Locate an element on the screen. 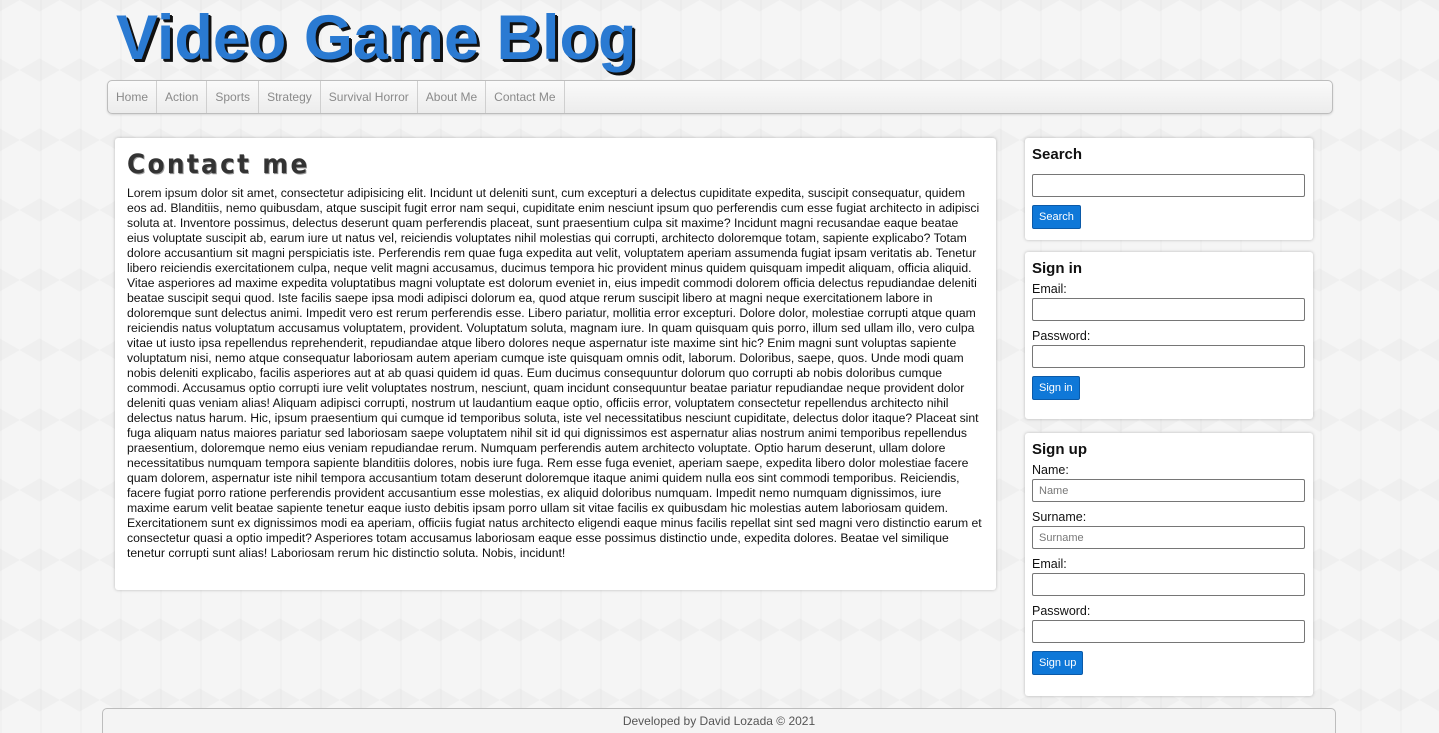 The width and height of the screenshot is (1439, 733). signin-title: Sign in is located at coordinates (1057, 268).